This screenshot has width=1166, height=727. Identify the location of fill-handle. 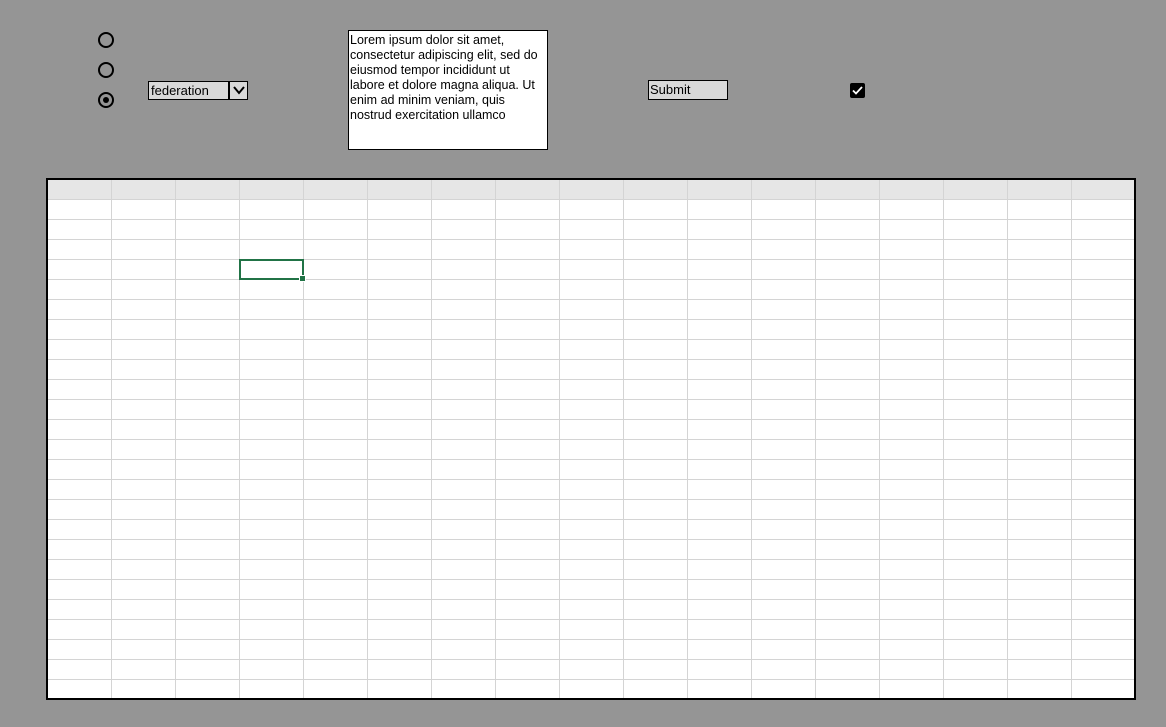
(302, 278).